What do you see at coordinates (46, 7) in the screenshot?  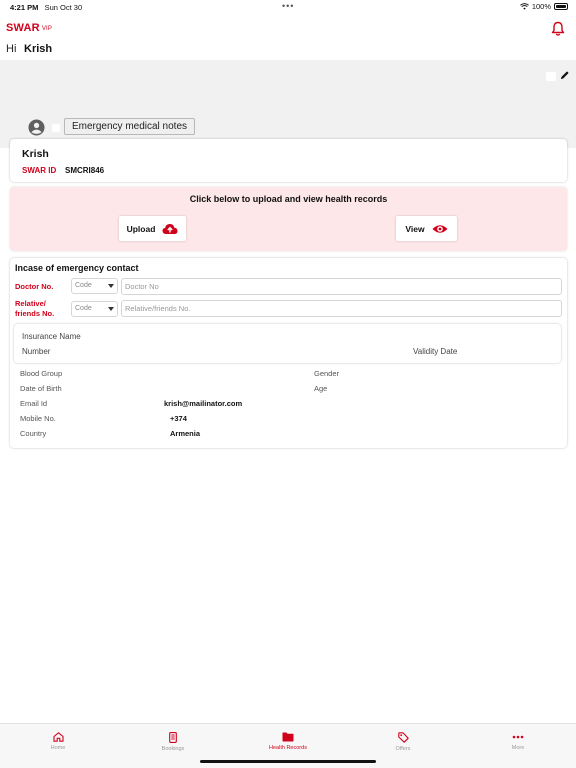 I see `status-time: 4:21 PM Sun Oct 30` at bounding box center [46, 7].